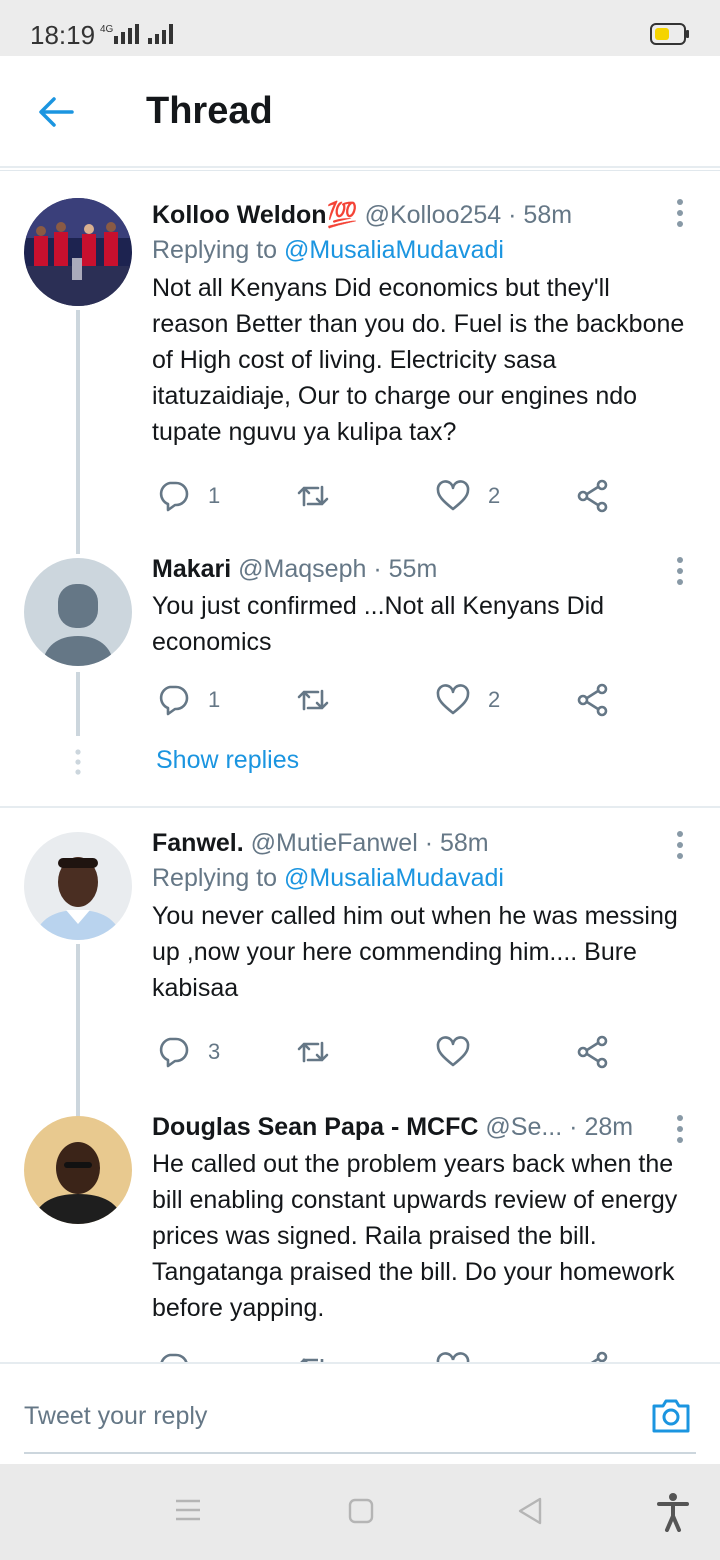  Describe the element at coordinates (671, 1415) in the screenshot. I see `camera-icon` at that location.